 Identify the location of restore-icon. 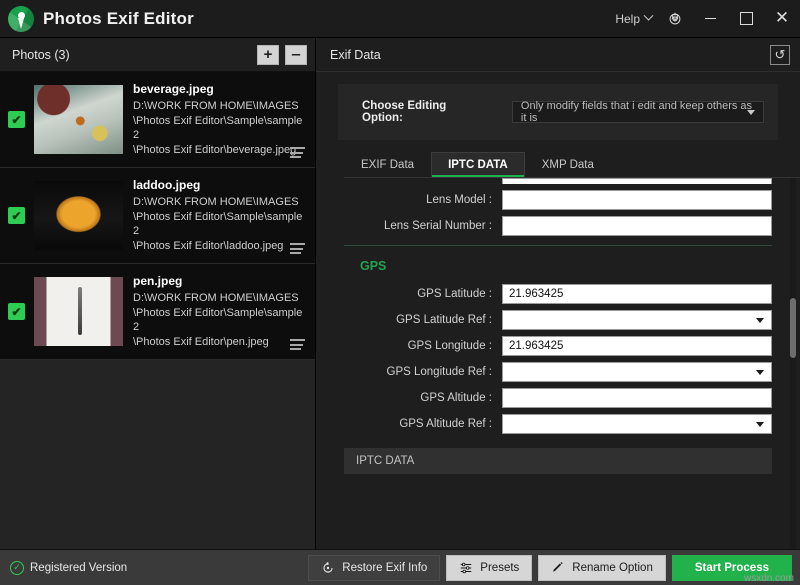
(328, 567).